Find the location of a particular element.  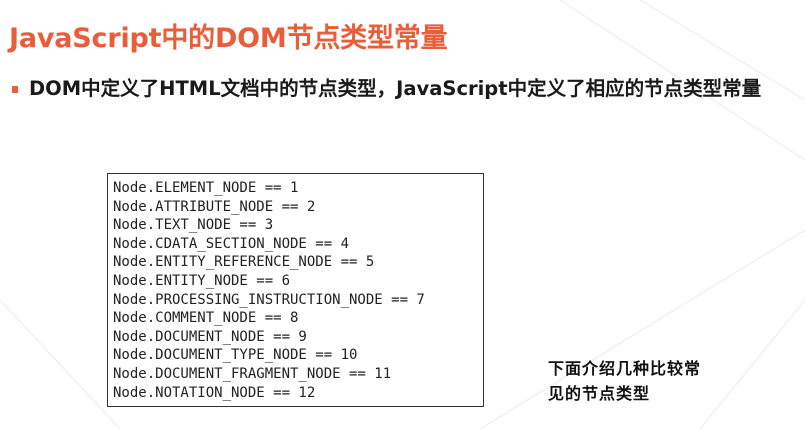

code-line: Node.DOCUMENT_FRAGMENT_NODE == 11 is located at coordinates (252, 373).